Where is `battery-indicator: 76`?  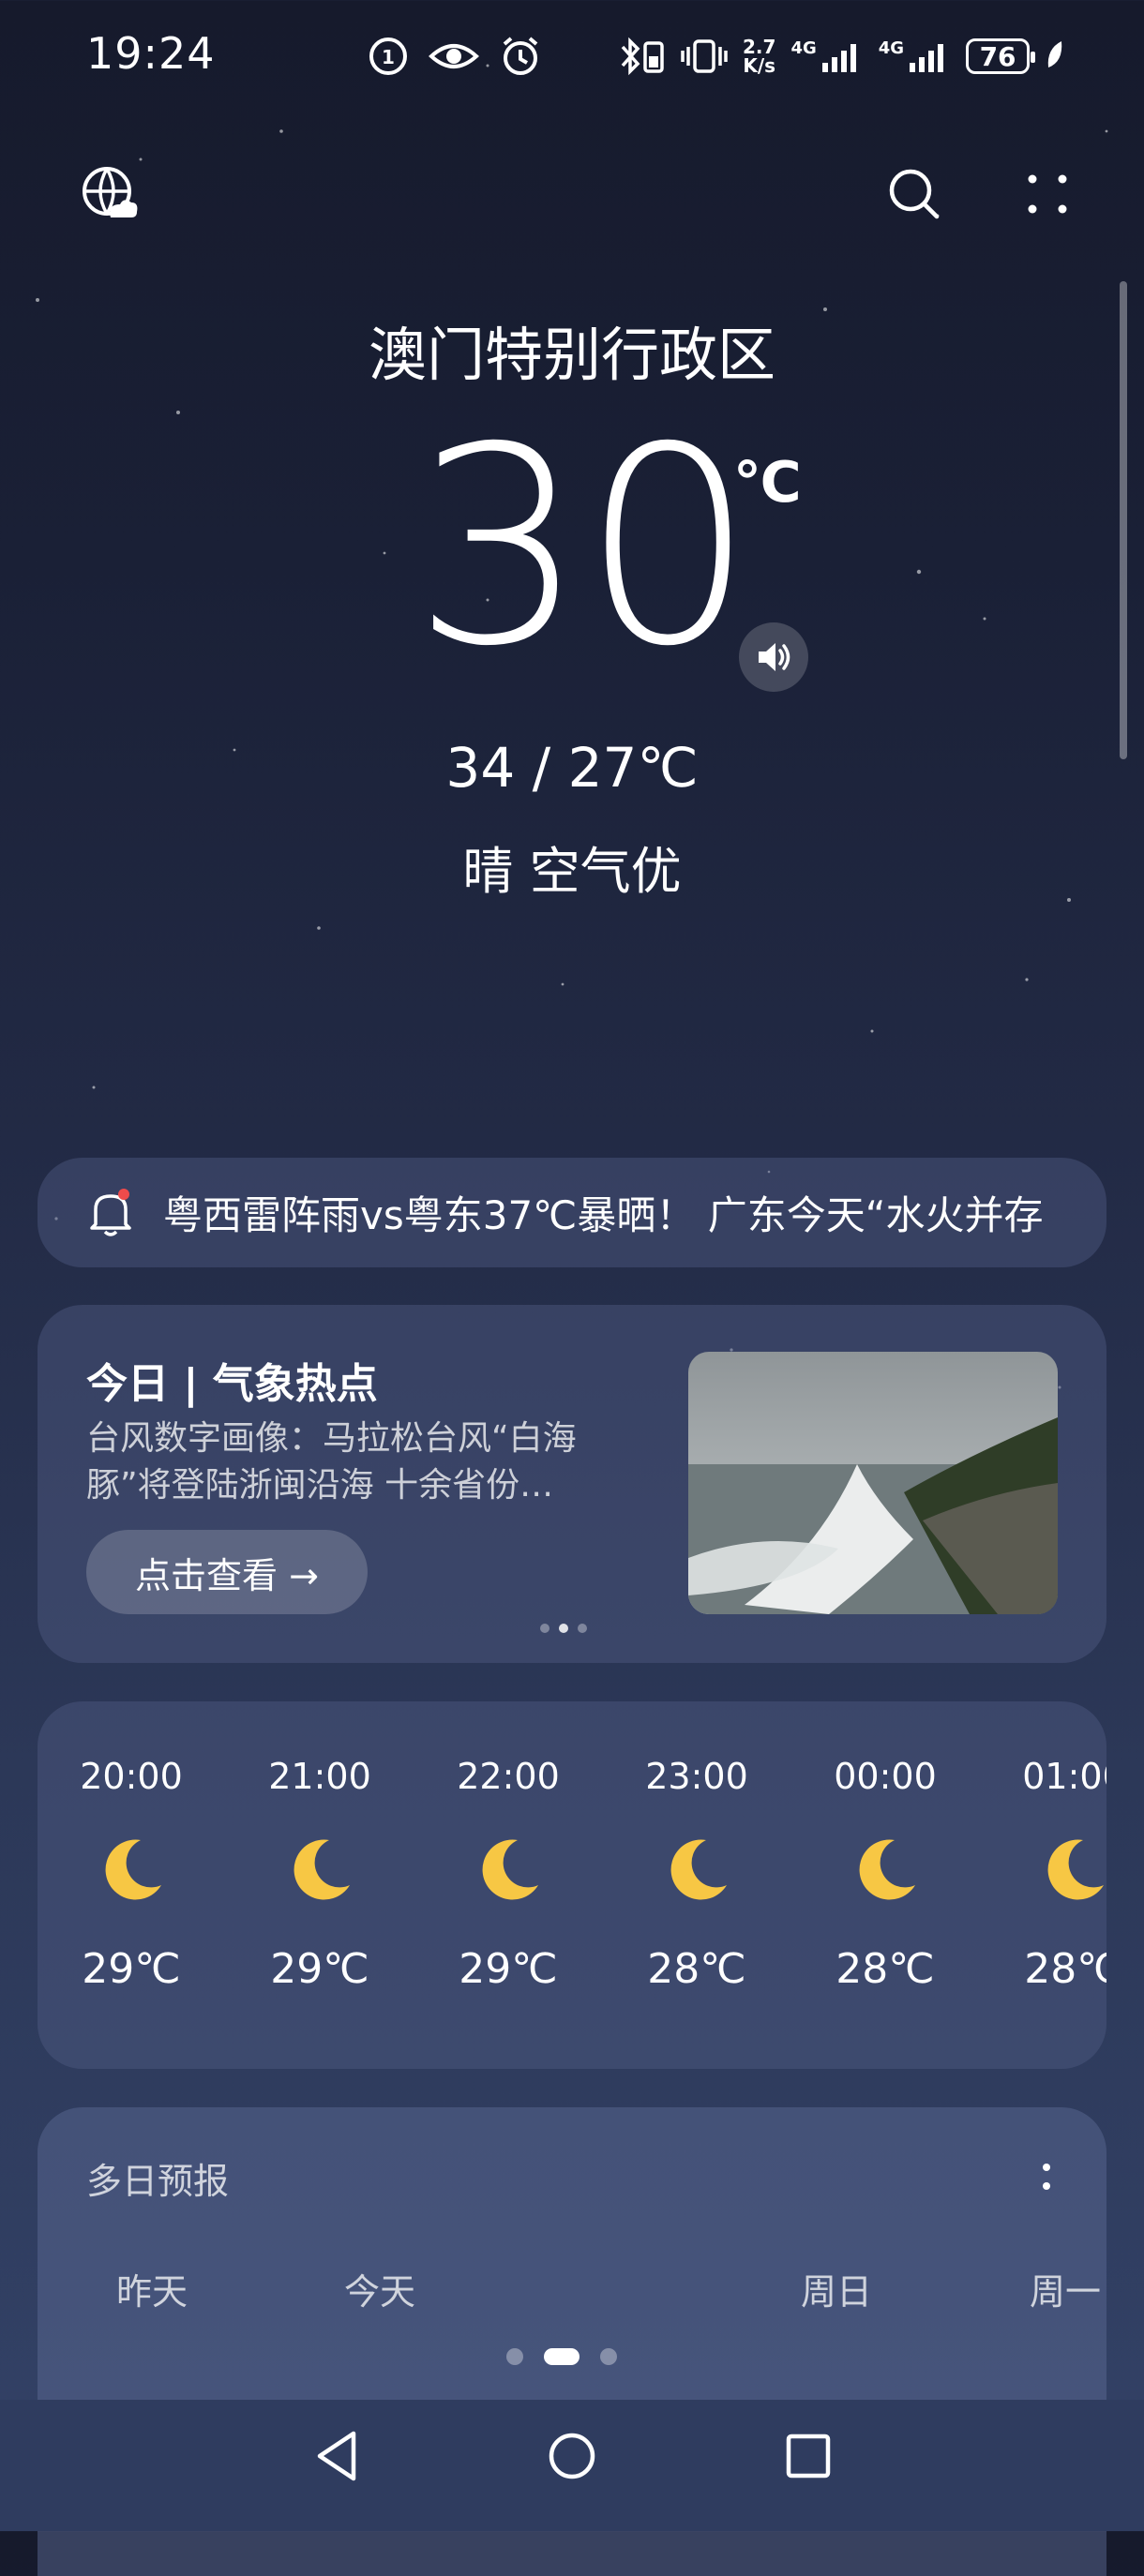 battery-indicator: 76 is located at coordinates (1001, 56).